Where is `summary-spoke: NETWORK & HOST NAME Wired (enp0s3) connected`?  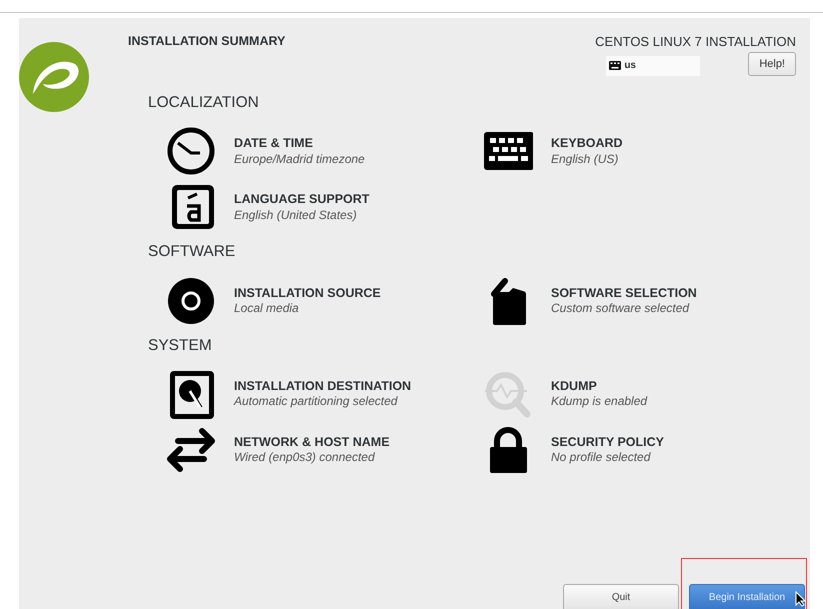 summary-spoke: NETWORK & HOST NAME Wired (enp0s3) connected is located at coordinates (324, 449).